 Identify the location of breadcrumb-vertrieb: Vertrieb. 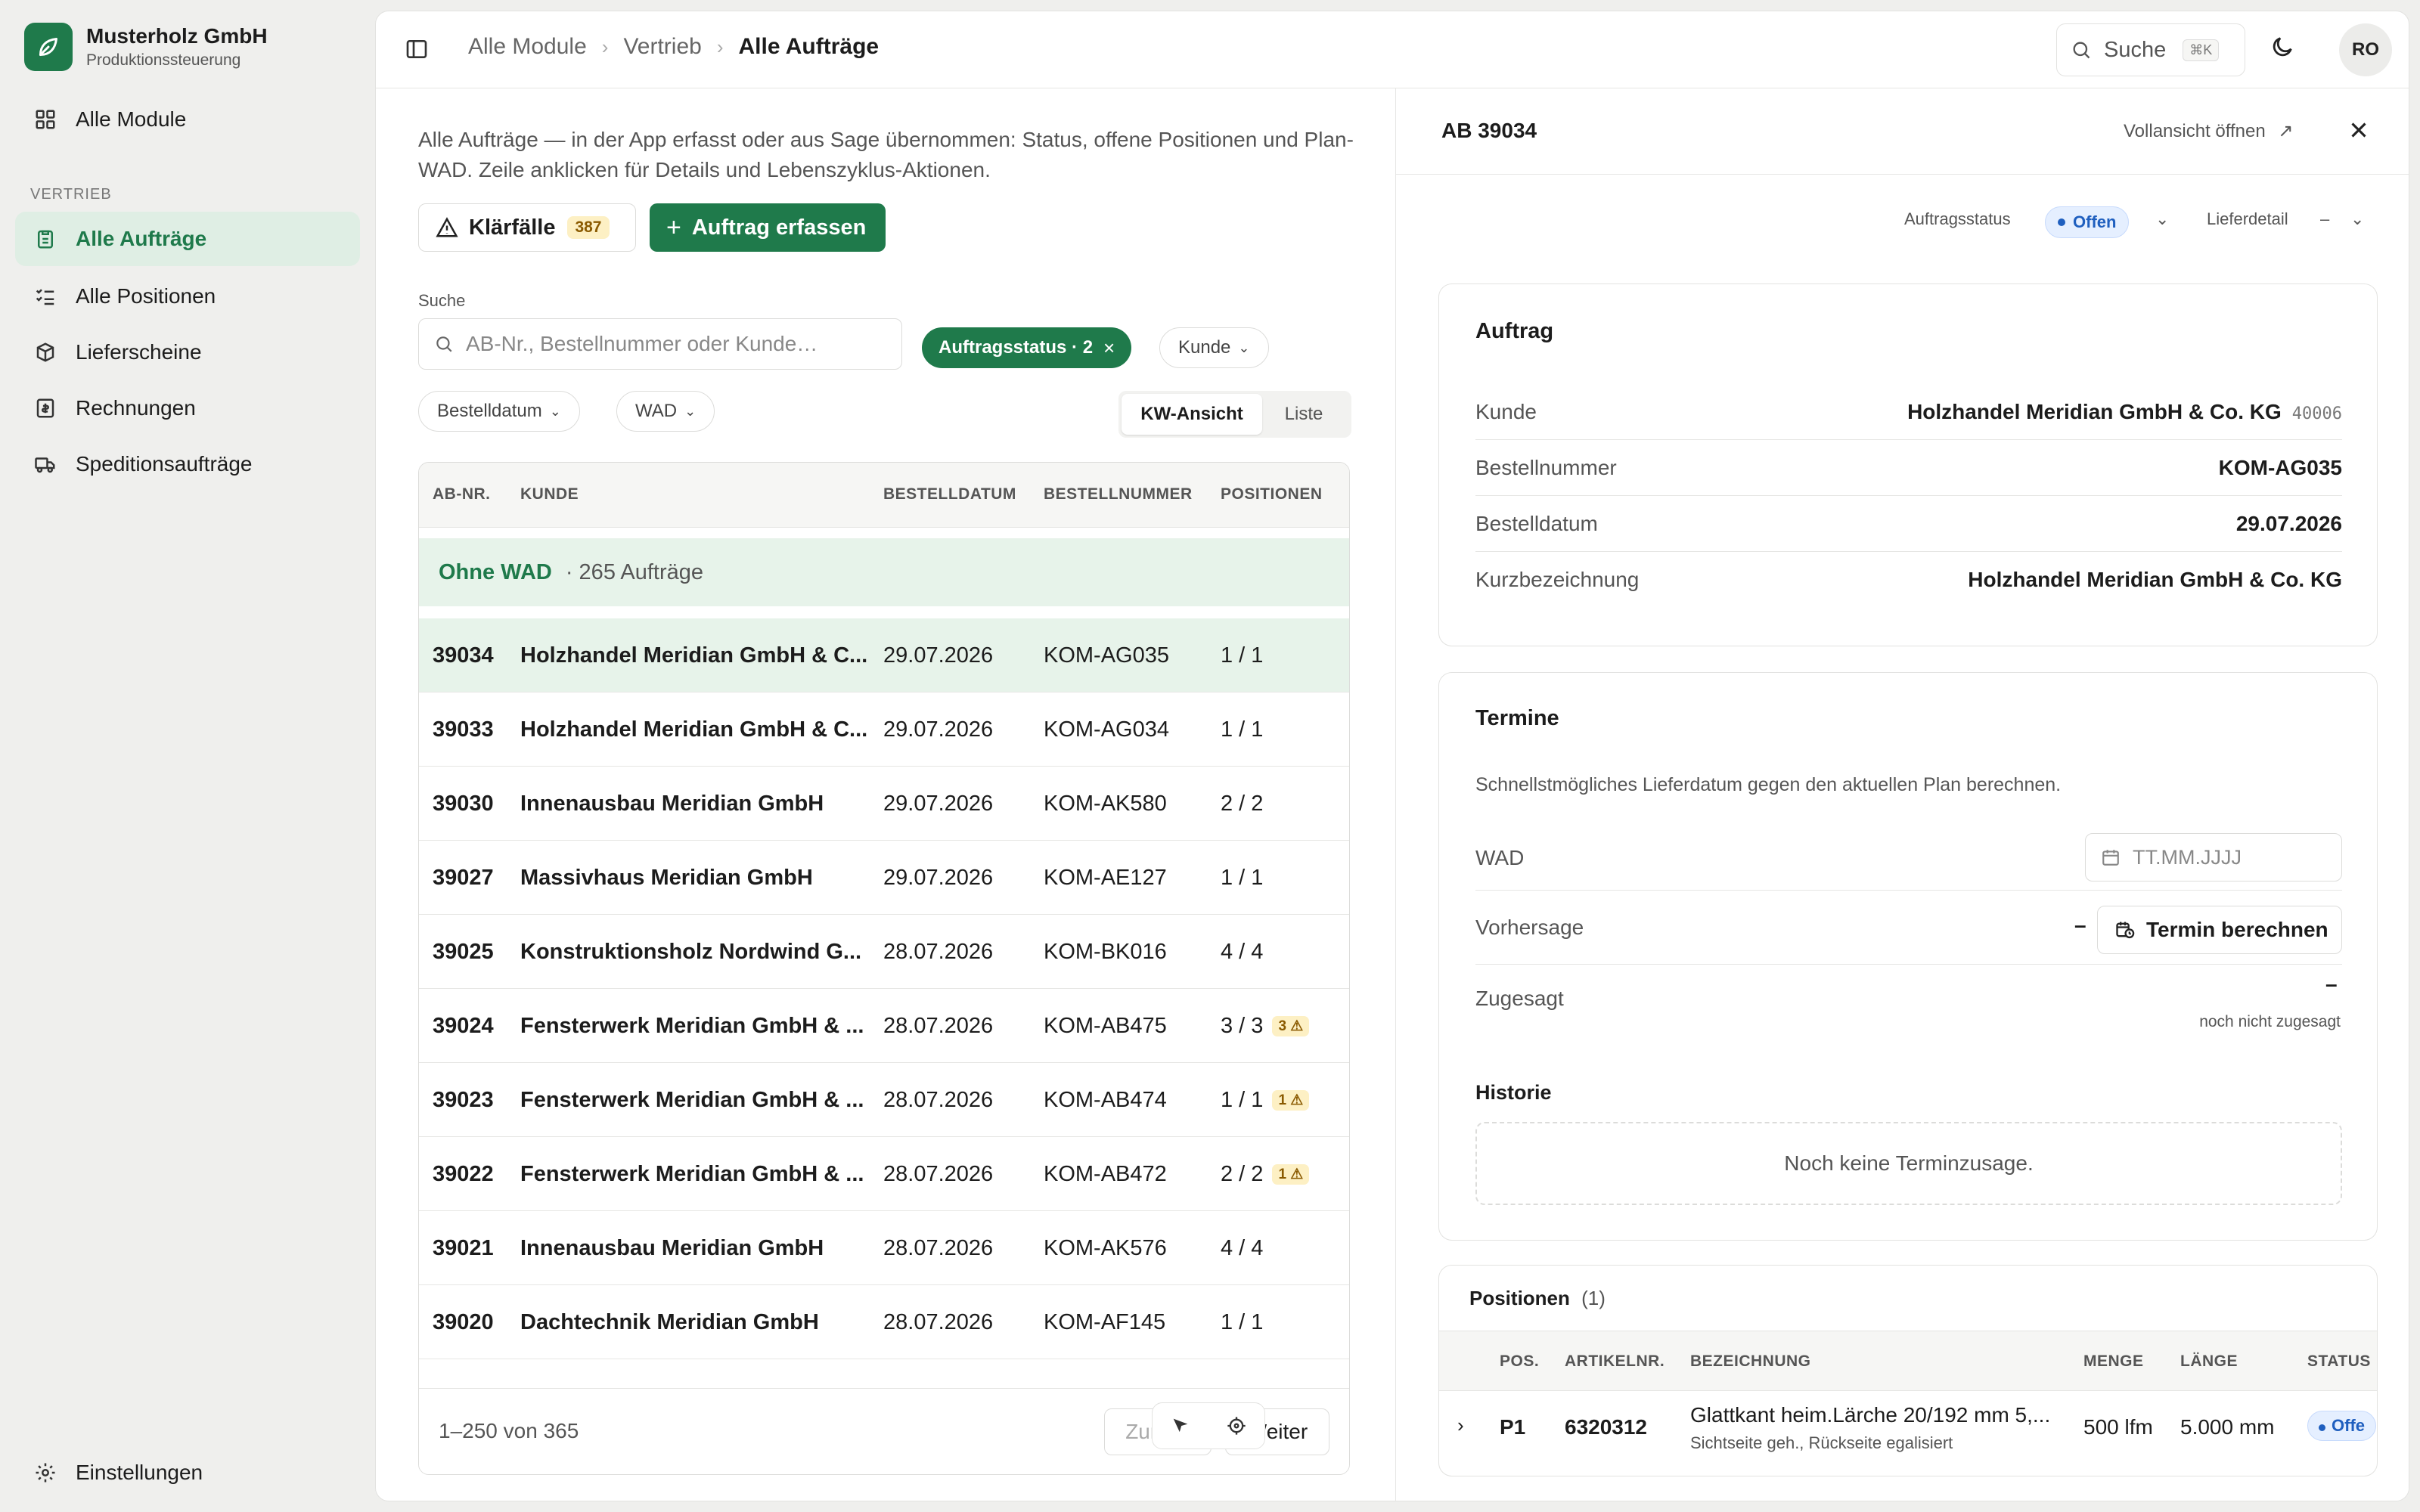
(662, 47).